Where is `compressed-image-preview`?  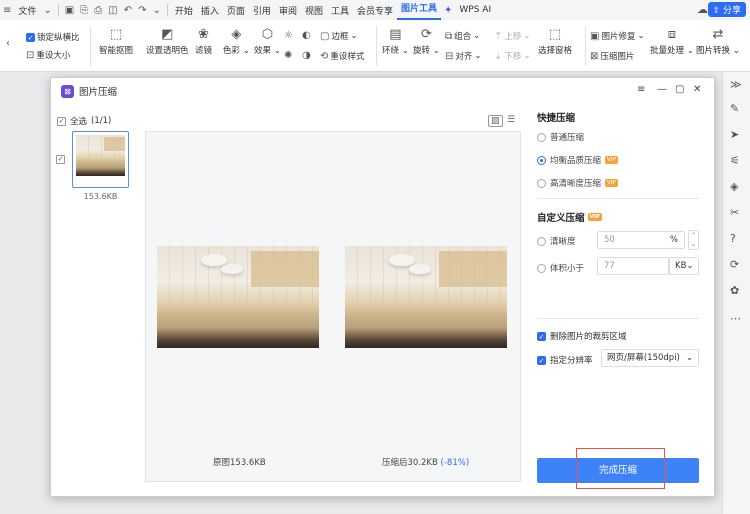
compressed-image-preview is located at coordinates (426, 297).